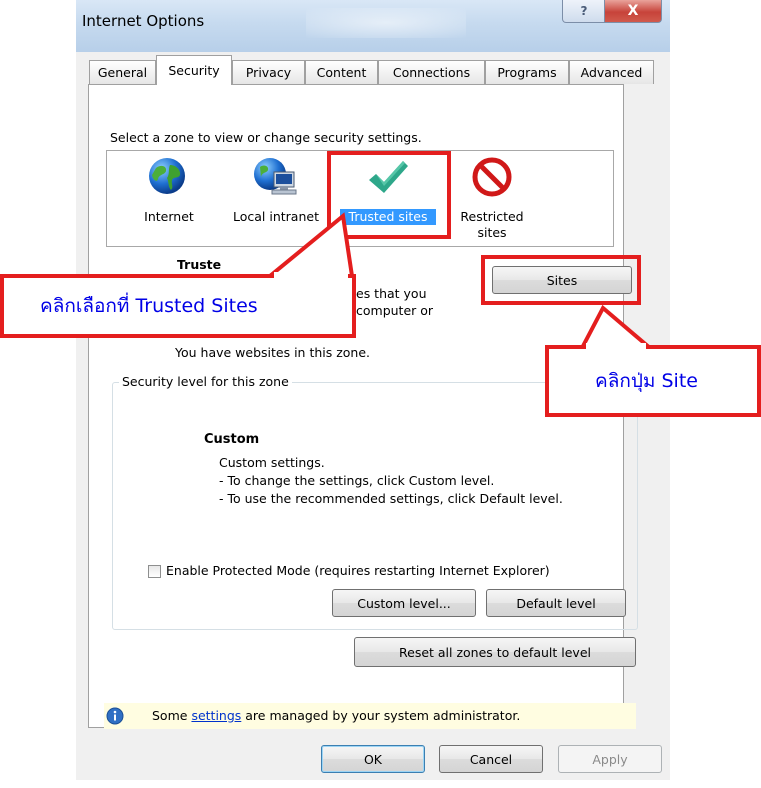 The height and width of the screenshot is (788, 761). I want to click on callout-trusted-sites: คลิกเลือกที่ Trusted Sites, so click(178, 306).